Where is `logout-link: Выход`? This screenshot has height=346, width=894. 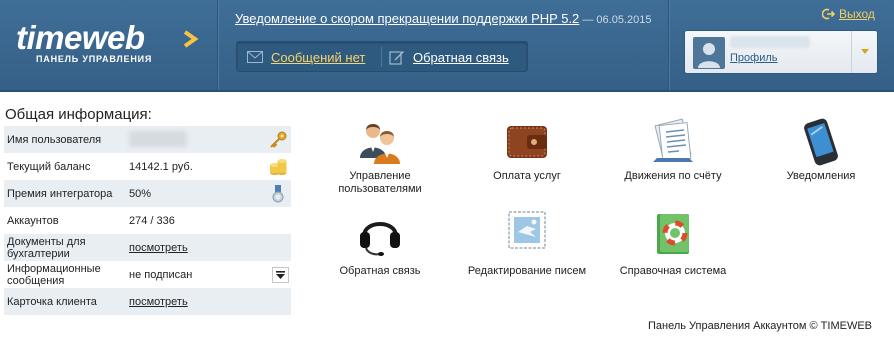
logout-link: Выход is located at coordinates (848, 14).